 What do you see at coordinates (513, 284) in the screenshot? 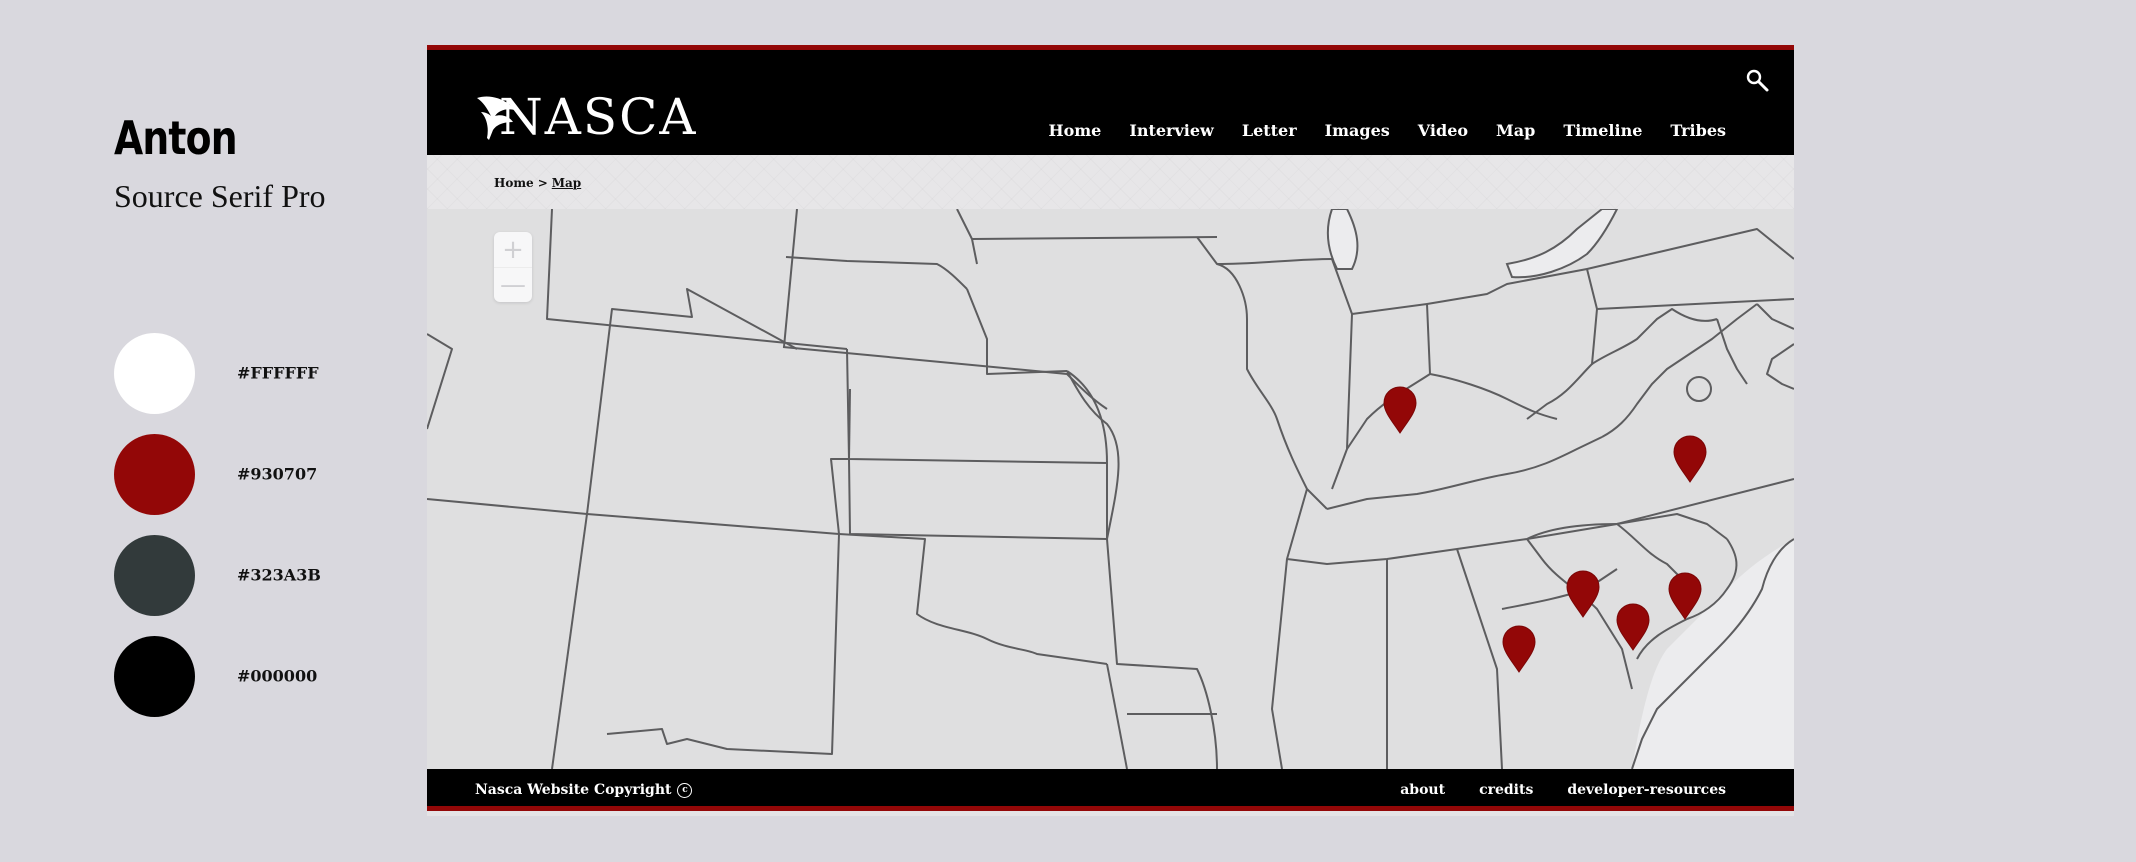
I see `zoom-out-button: —` at bounding box center [513, 284].